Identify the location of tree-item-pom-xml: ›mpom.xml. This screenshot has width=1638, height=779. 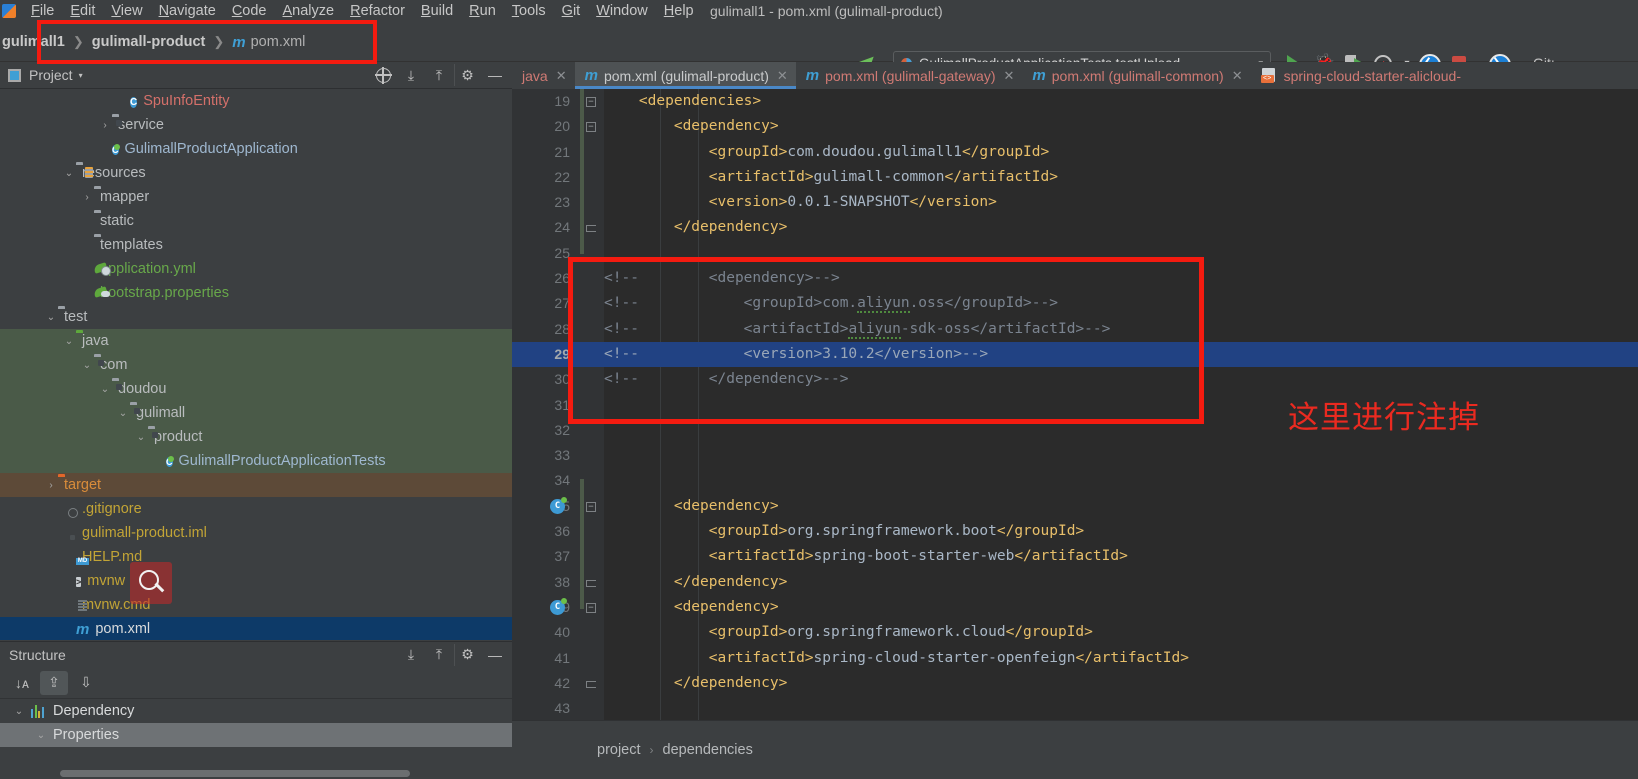
(256, 628).